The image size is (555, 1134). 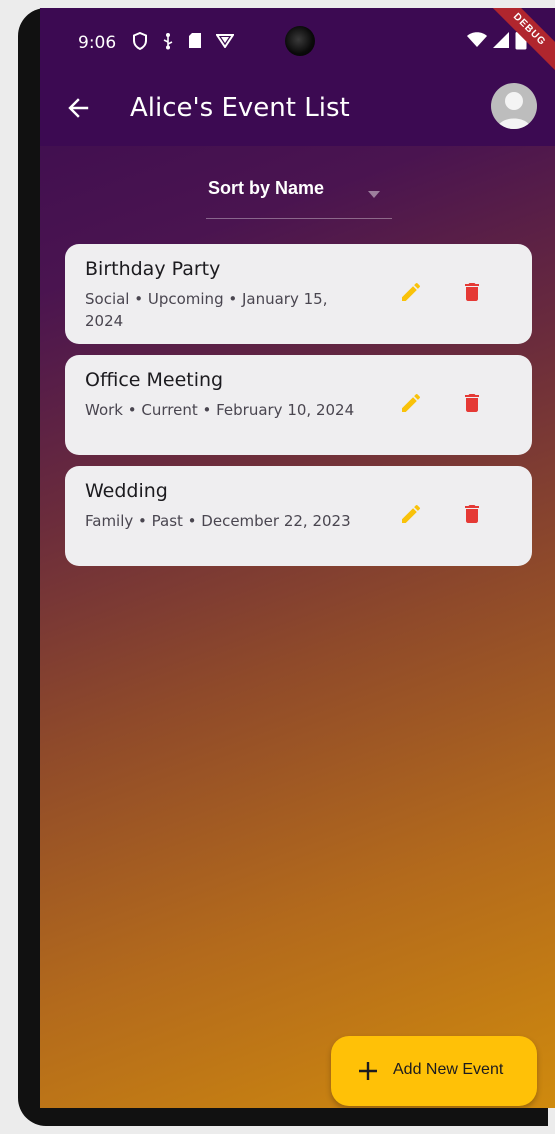 I want to click on event-title: Office Meeting, so click(x=154, y=380).